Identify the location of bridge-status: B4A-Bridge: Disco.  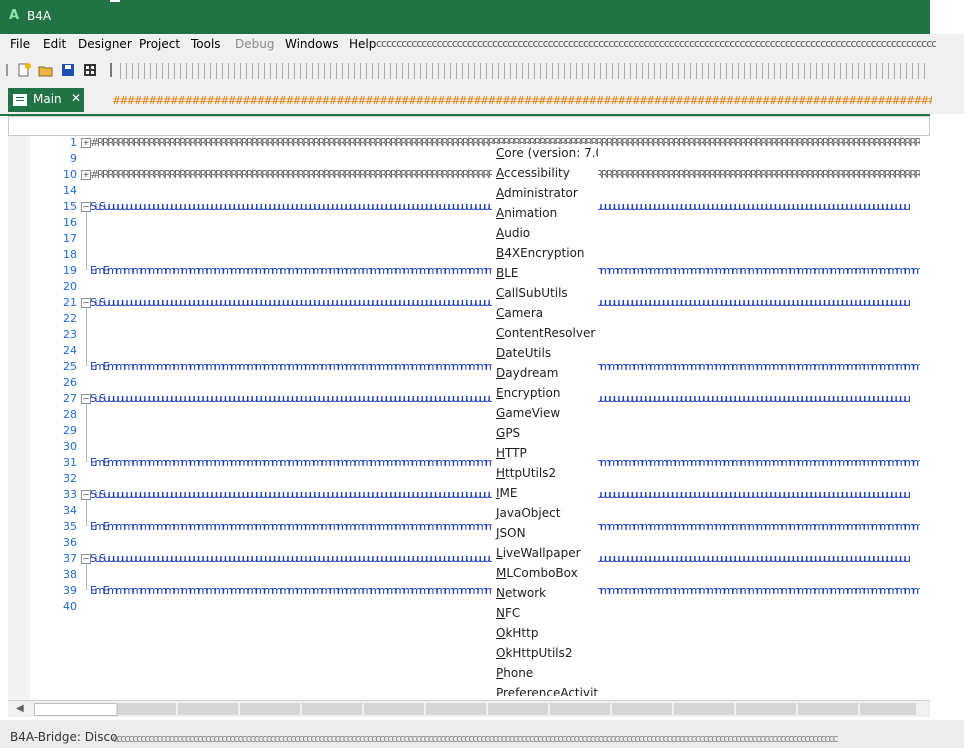
(64, 737).